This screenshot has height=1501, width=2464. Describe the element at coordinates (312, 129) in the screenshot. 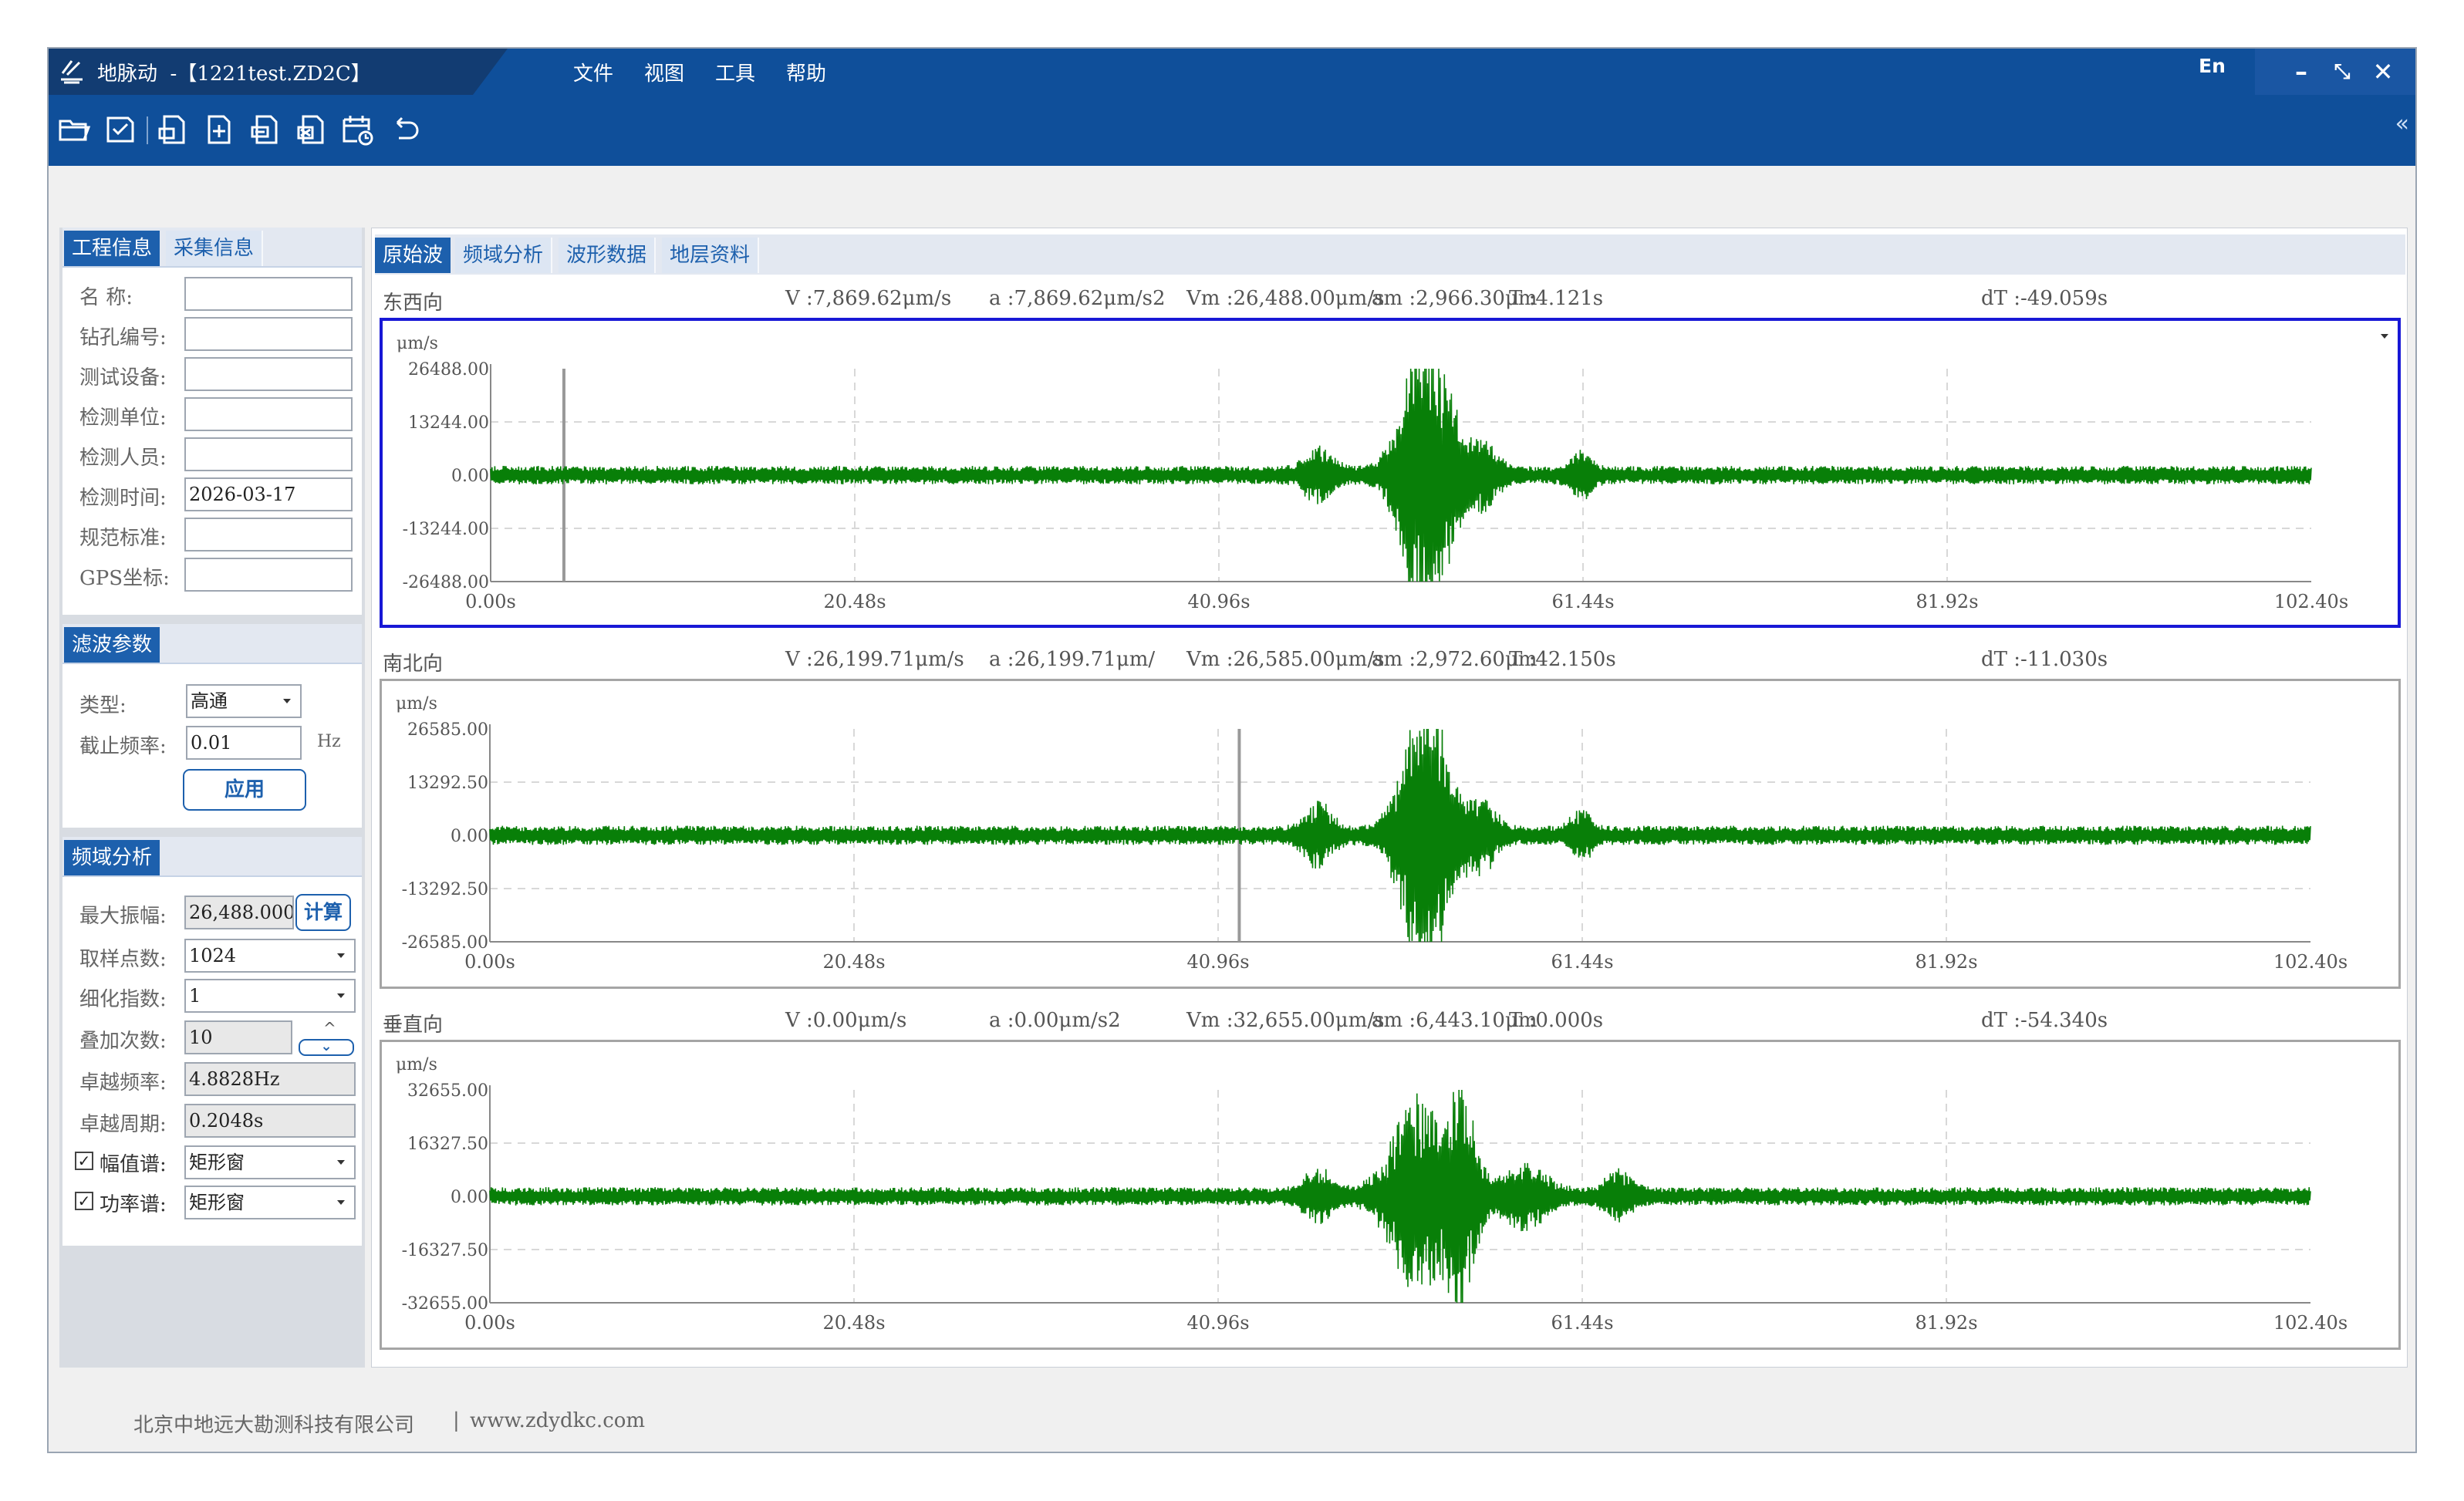

I see `excel-icon` at that location.